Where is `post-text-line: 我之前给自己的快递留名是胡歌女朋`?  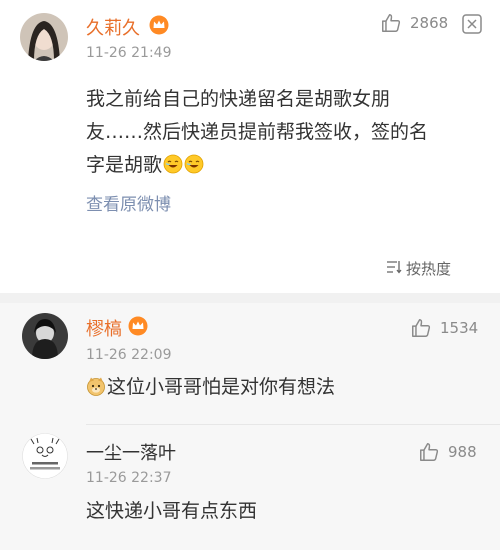
post-text-line: 我之前给自己的快递留名是胡歌女朋 is located at coordinates (238, 99).